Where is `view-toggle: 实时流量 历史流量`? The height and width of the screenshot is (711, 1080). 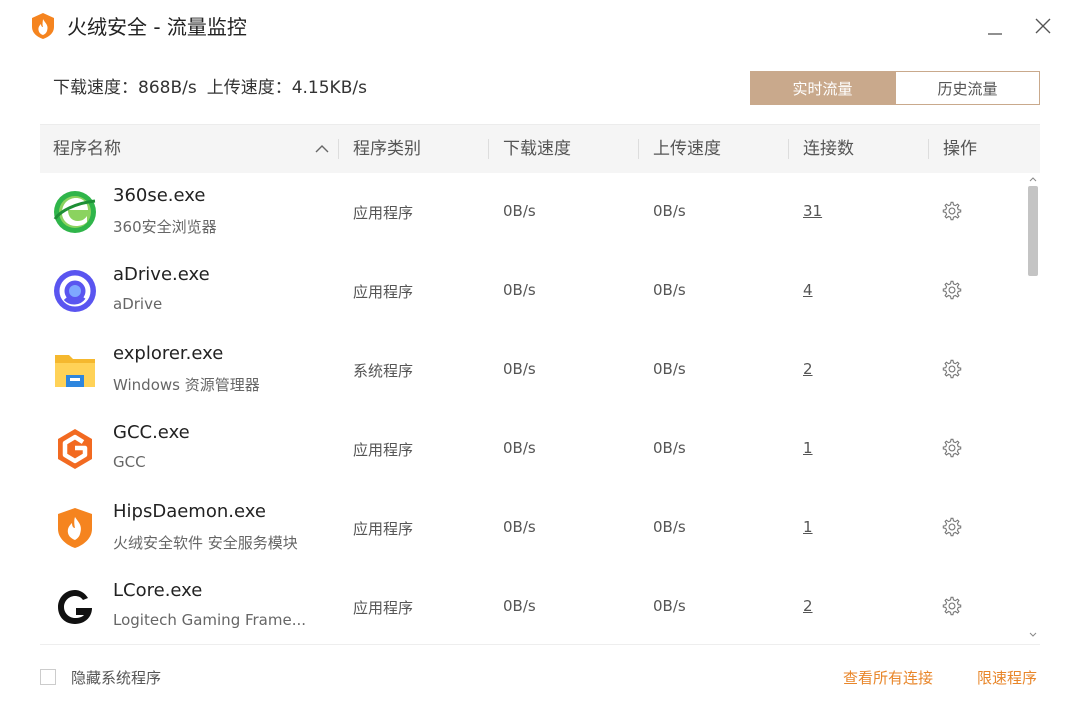 view-toggle: 实时流量 历史流量 is located at coordinates (895, 88).